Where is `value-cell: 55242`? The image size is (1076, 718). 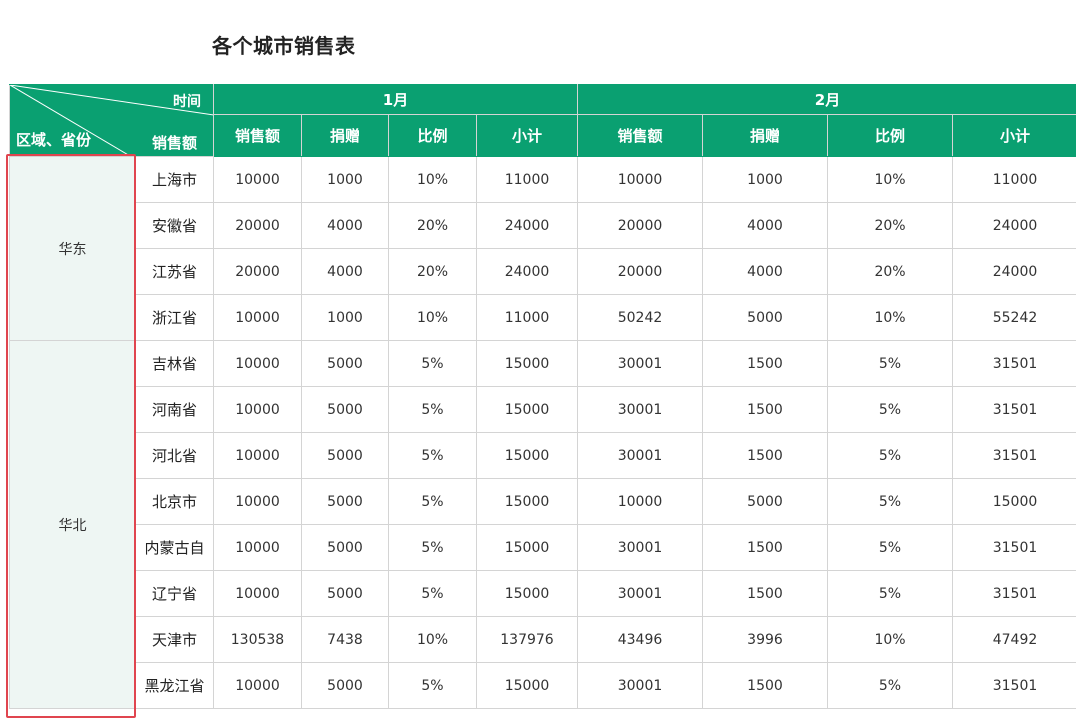
value-cell: 55242 is located at coordinates (1014, 317).